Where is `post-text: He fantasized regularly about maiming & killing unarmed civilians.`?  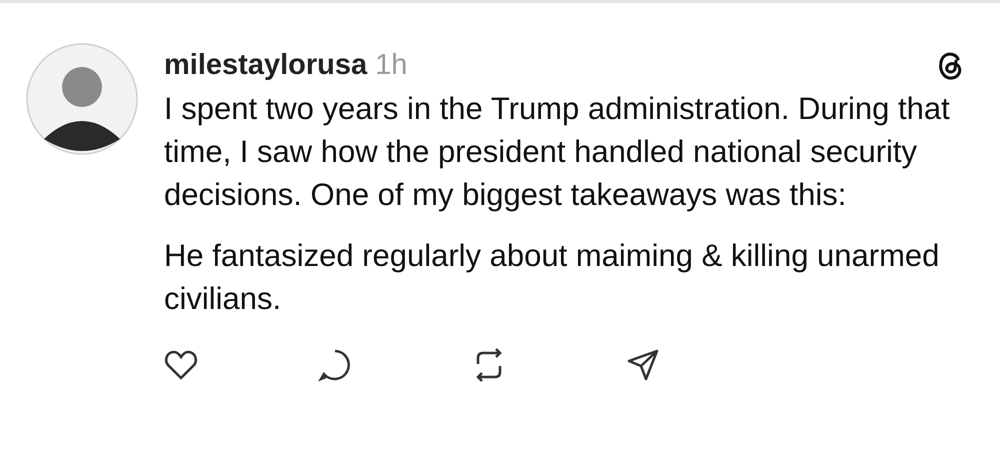
post-text: He fantasized regularly about maiming & killing unarmed civilians. is located at coordinates (552, 277).